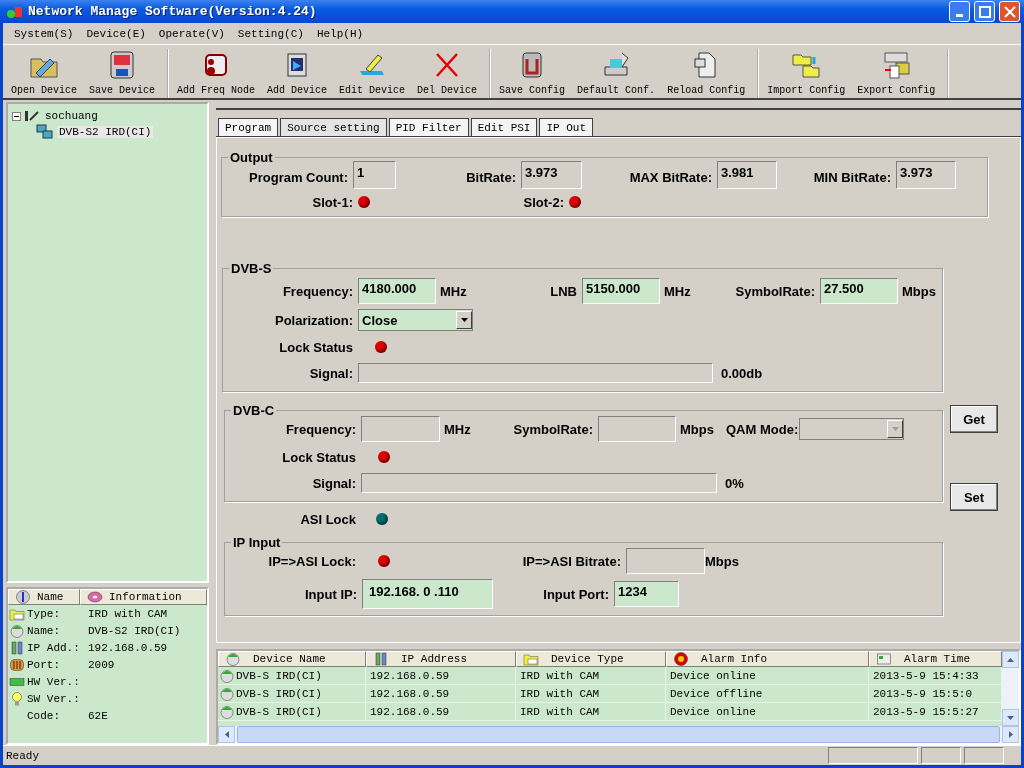 This screenshot has width=1024, height=768. I want to click on ip-address-field: 192.168. 0 .110, so click(427, 594).